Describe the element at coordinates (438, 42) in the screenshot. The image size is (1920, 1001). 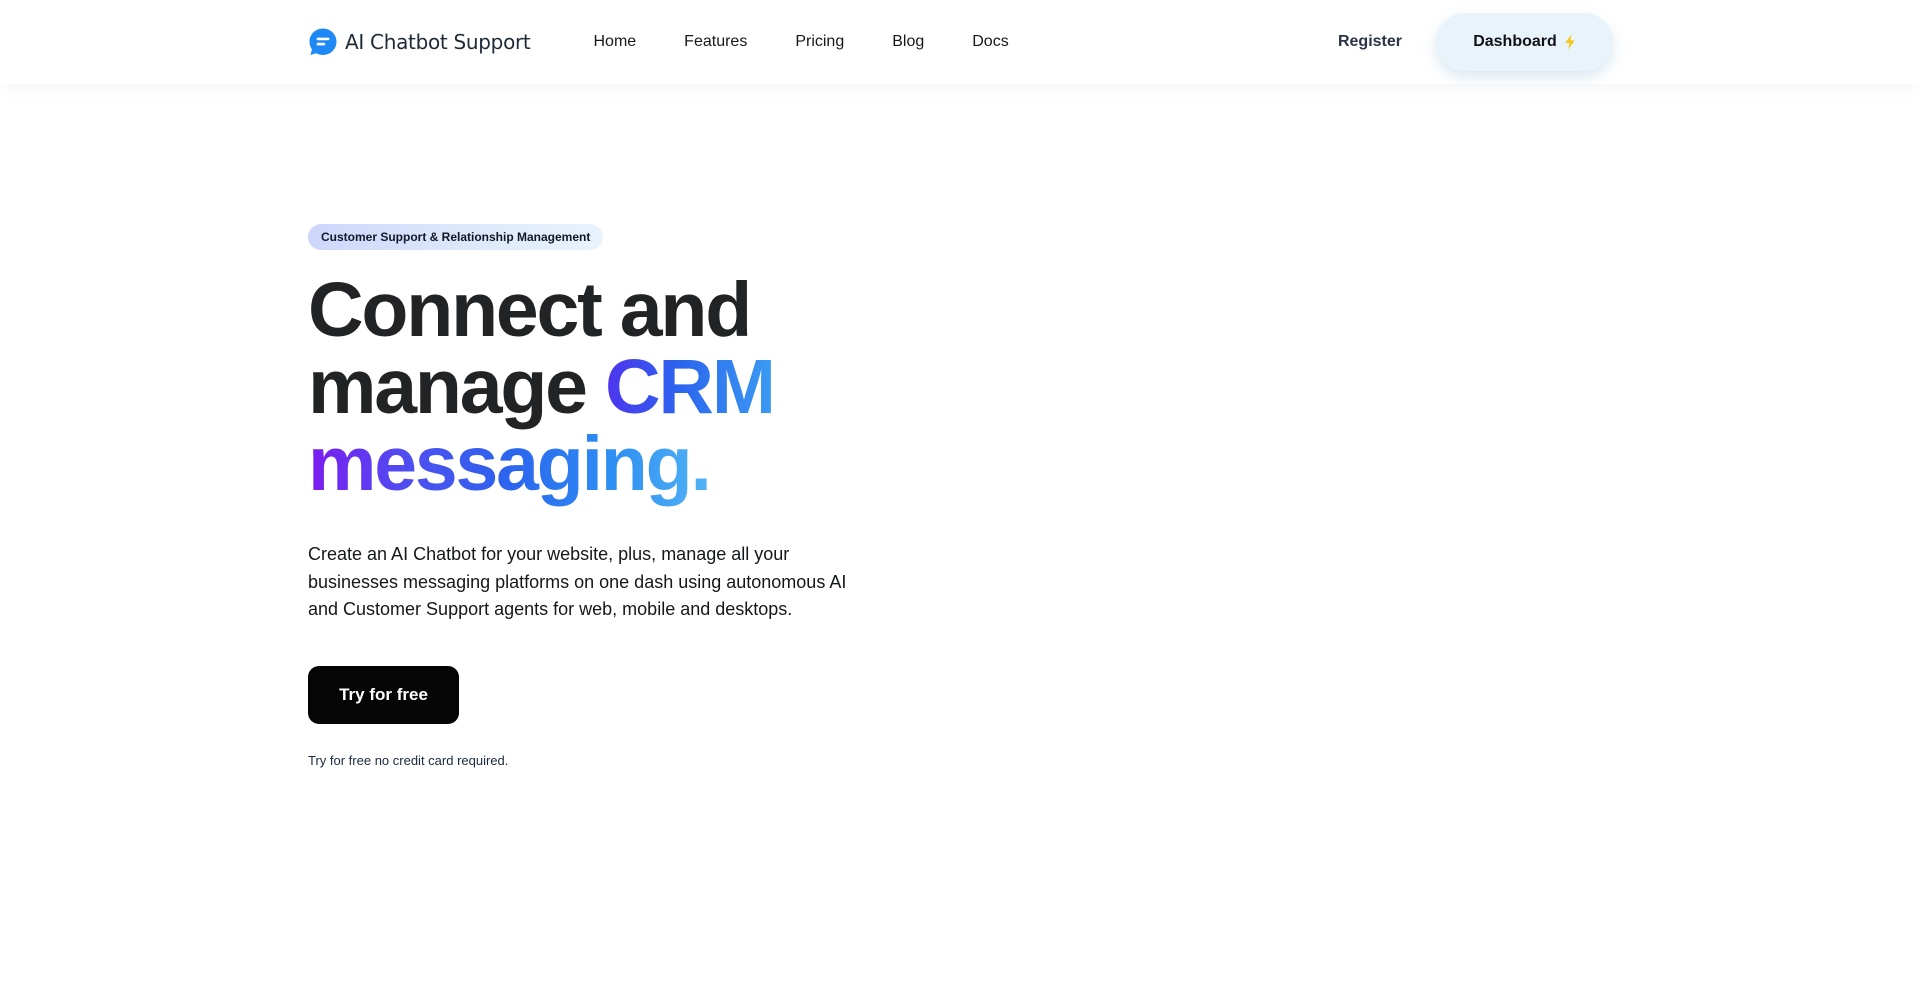
I see `brand-name: AI Chatbot Support` at that location.